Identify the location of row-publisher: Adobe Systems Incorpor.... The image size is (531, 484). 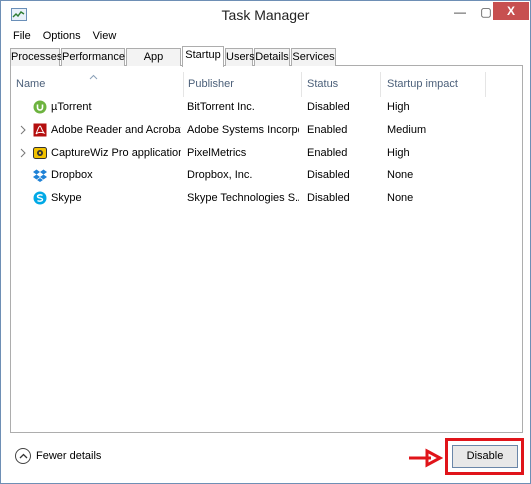
(243, 130).